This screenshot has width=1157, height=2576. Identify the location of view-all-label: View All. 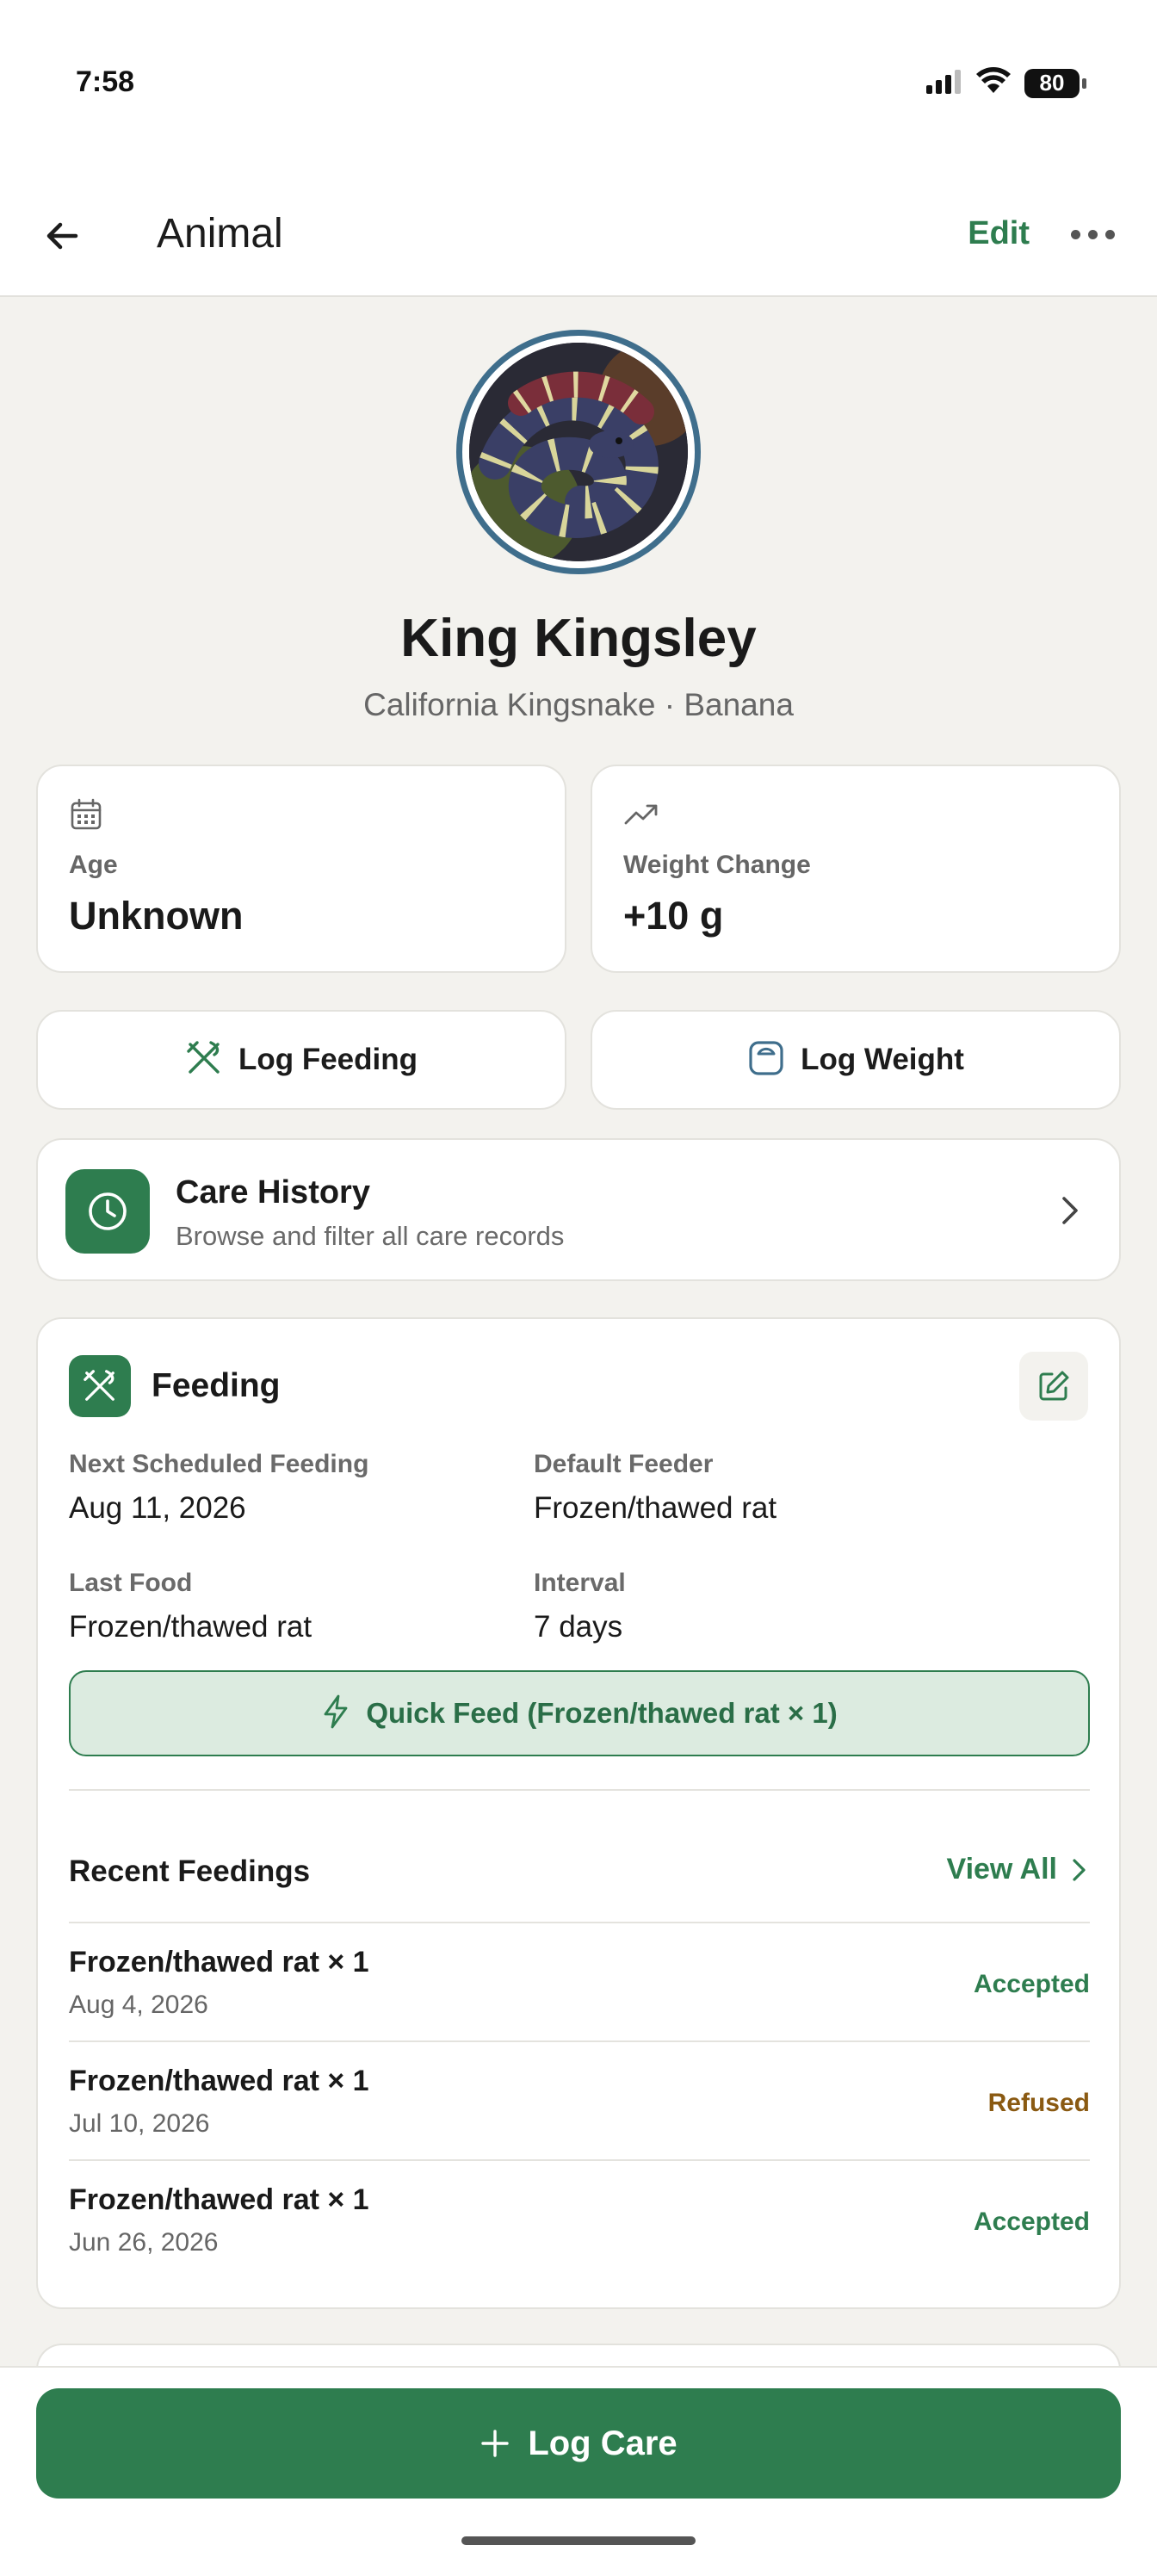
(1002, 1869).